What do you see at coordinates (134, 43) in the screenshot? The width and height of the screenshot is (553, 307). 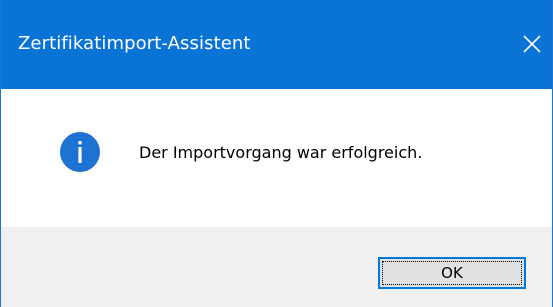 I see `window-title: Zertifikatimport-Assistent` at bounding box center [134, 43].